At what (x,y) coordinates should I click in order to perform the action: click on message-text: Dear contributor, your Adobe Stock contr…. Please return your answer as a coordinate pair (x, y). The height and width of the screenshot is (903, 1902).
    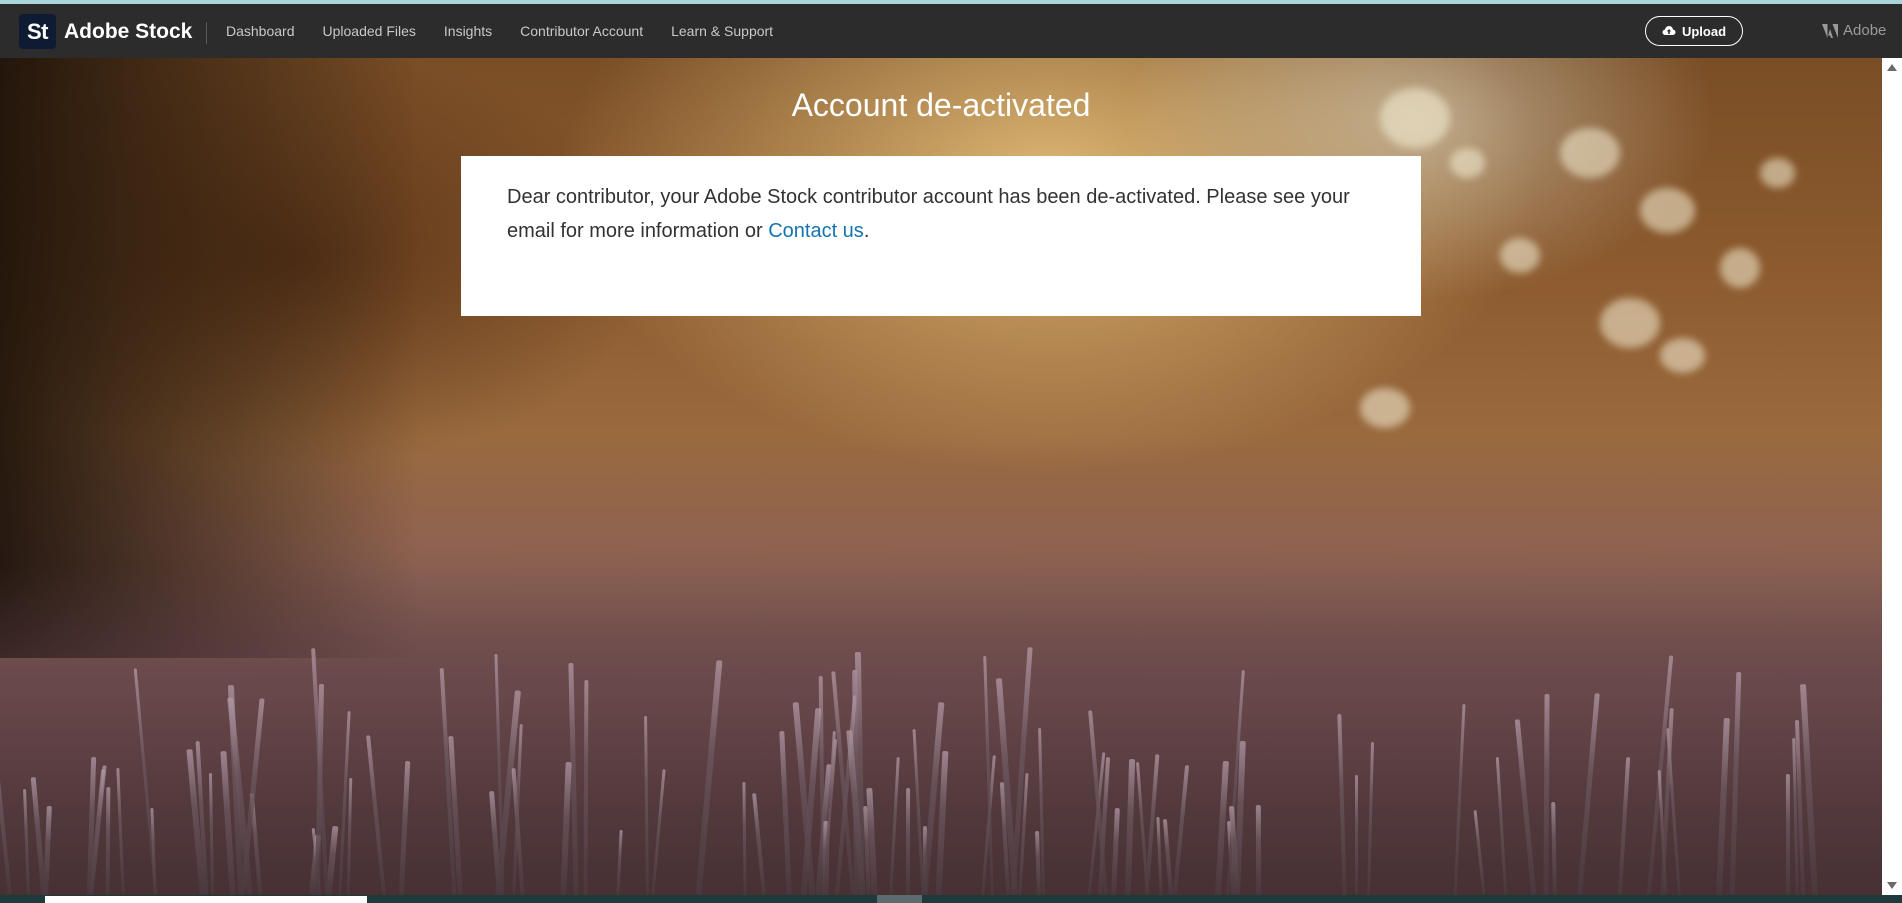
    Looking at the image, I should click on (928, 214).